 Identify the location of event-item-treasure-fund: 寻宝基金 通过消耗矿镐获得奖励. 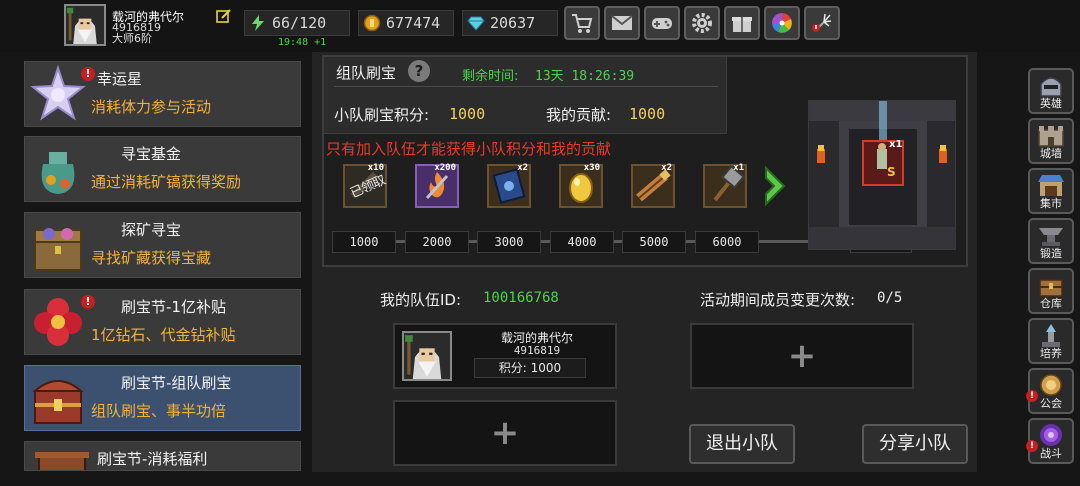
(162, 169).